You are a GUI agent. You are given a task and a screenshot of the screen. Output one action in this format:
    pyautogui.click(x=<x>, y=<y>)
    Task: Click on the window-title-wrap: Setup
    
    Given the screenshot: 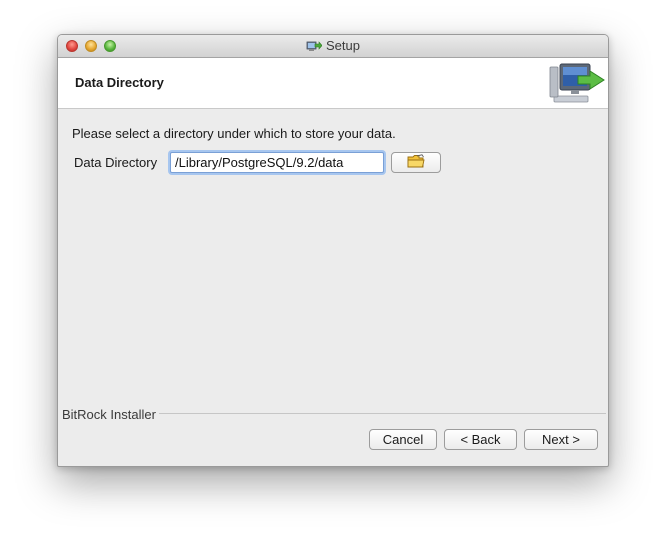 What is the action you would take?
    pyautogui.click(x=333, y=46)
    